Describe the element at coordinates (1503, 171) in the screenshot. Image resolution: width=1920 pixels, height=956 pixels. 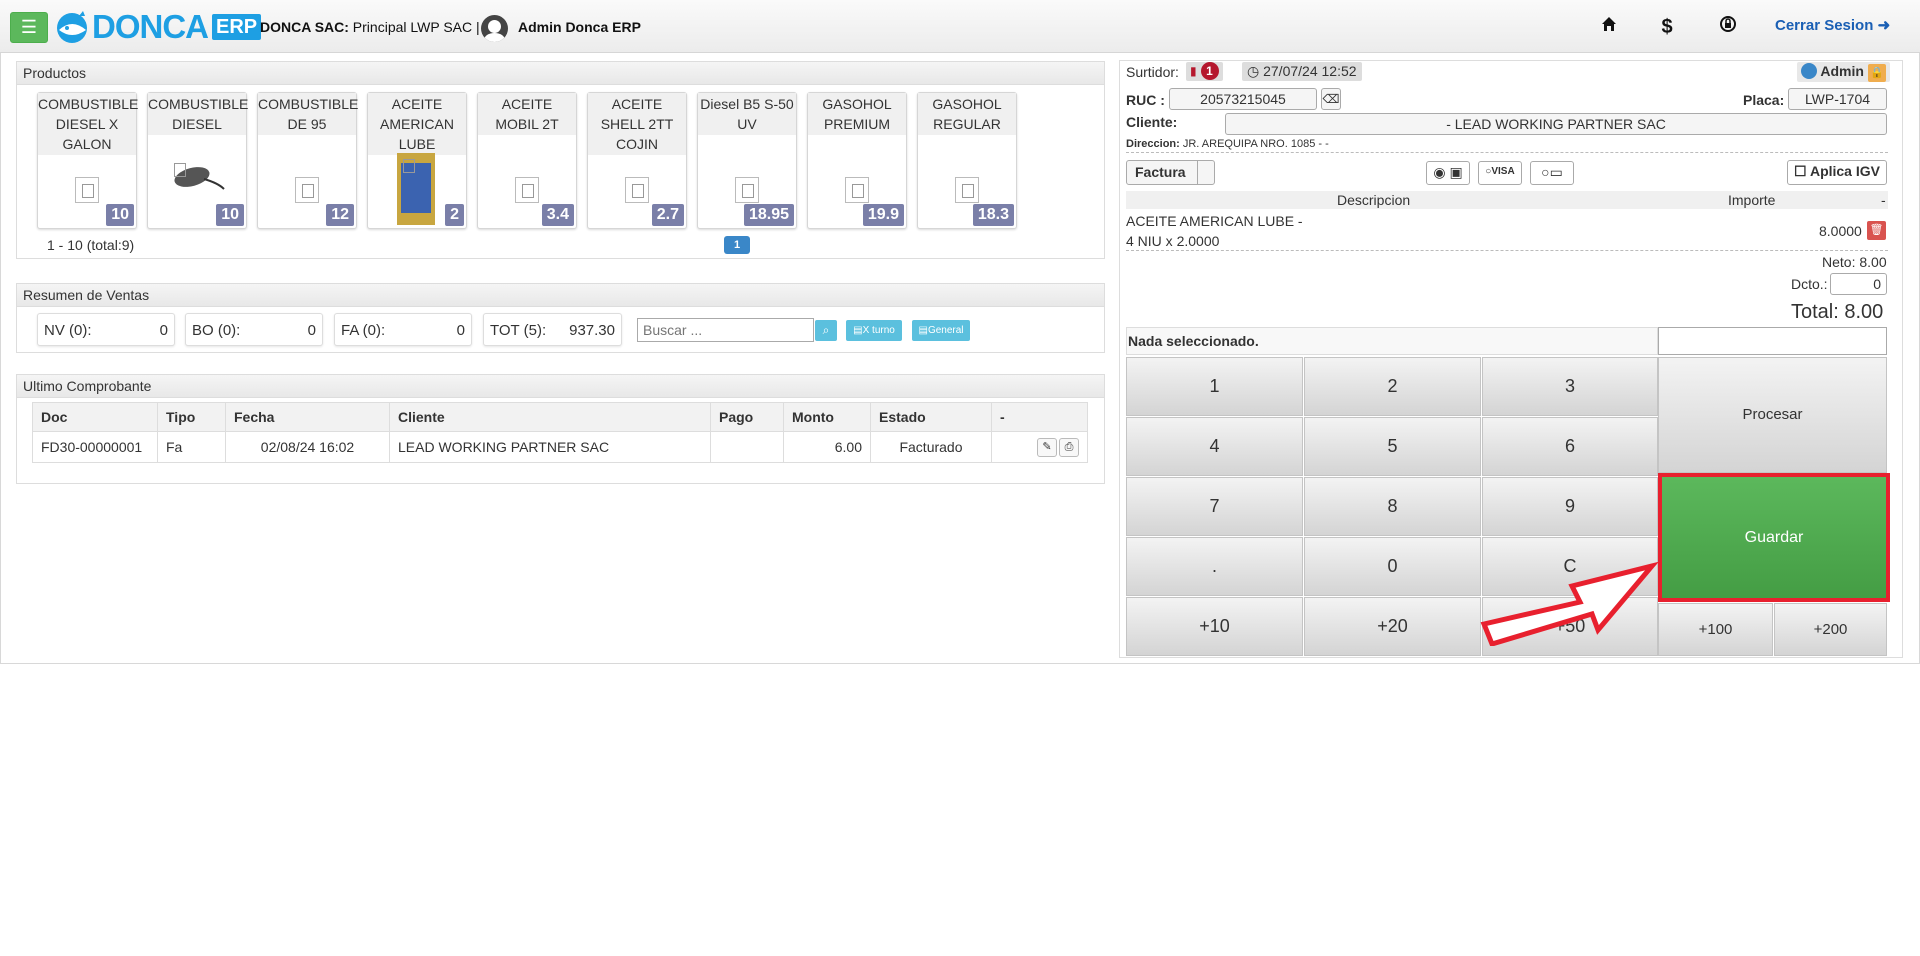
I see `visa-card-icon: VISA` at that location.